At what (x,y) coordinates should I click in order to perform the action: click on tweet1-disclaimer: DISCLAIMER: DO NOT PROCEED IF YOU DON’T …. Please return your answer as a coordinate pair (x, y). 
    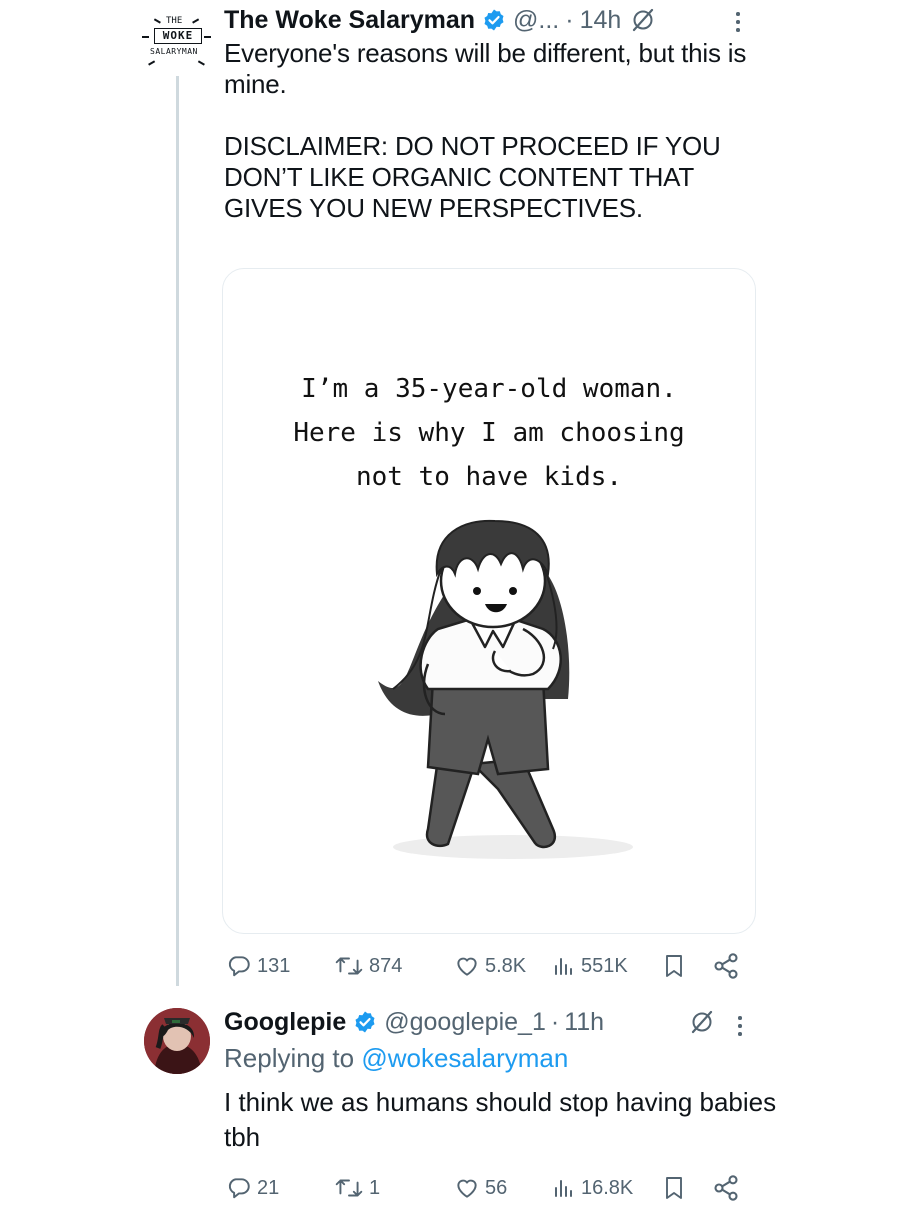
    Looking at the image, I should click on (472, 177).